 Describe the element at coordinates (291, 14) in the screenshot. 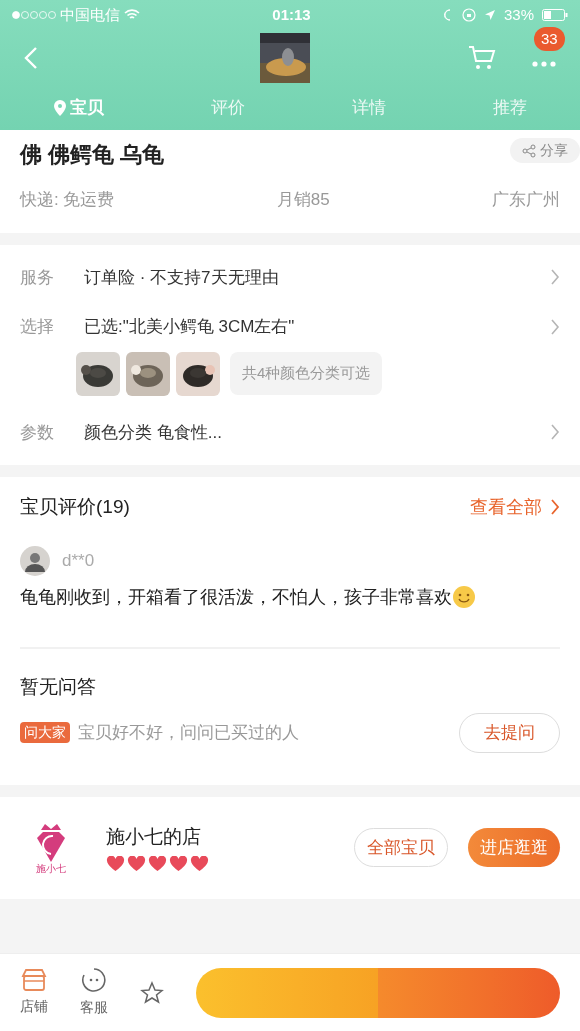

I see `clock-time: 01:13` at that location.